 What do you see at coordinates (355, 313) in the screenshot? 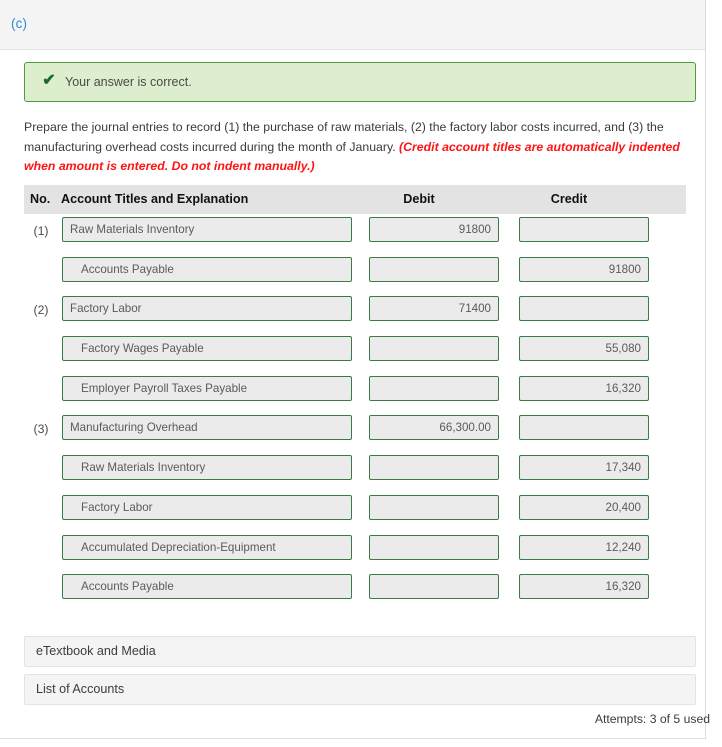
I see `table-row: (2)` at bounding box center [355, 313].